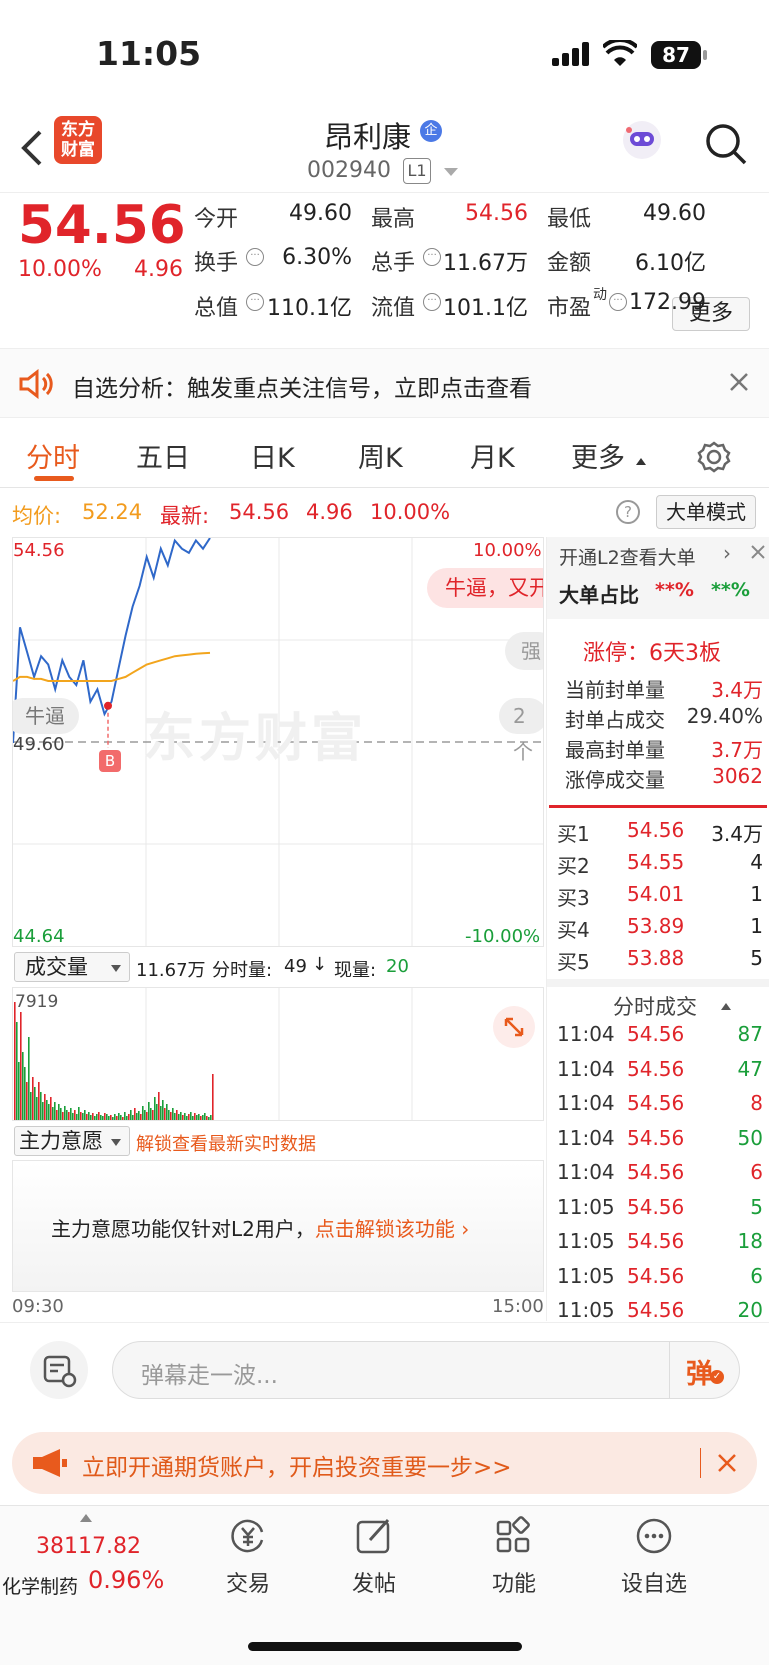  Describe the element at coordinates (756, 1103) in the screenshot. I see `trade-volume: 8` at that location.